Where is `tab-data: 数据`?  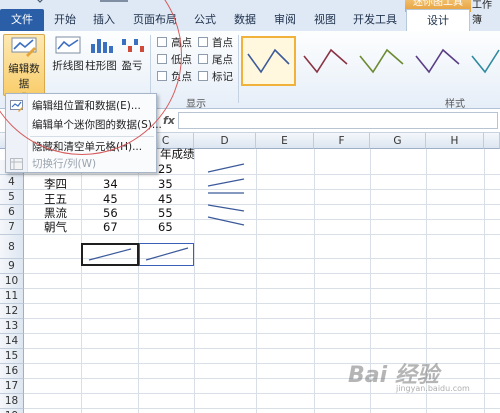
tab-data: 数据 is located at coordinates (245, 20).